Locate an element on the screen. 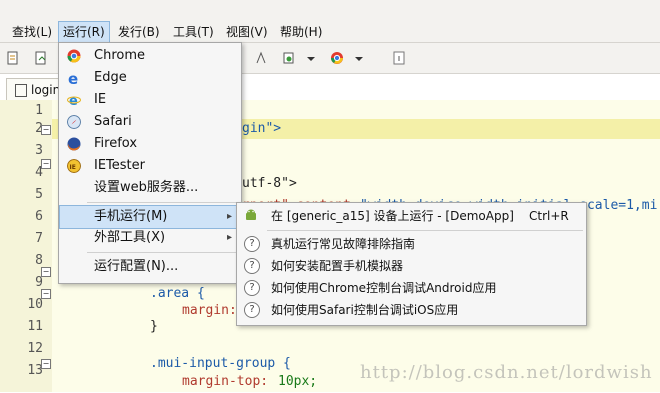  menu-item-edge: e Edge is located at coordinates (150, 78).